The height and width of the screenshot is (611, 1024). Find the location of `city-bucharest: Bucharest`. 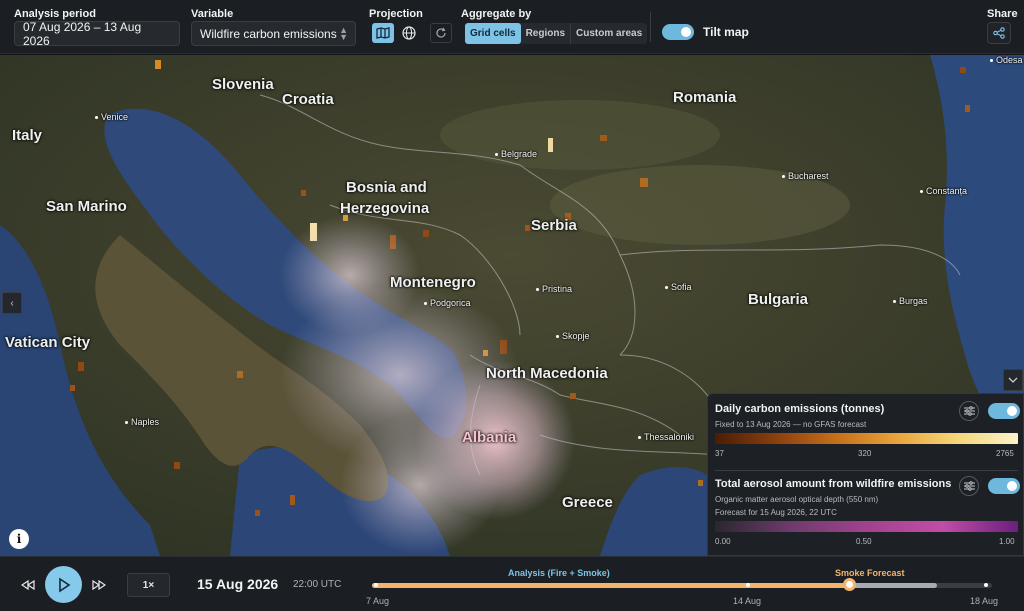

city-bucharest: Bucharest is located at coordinates (805, 176).